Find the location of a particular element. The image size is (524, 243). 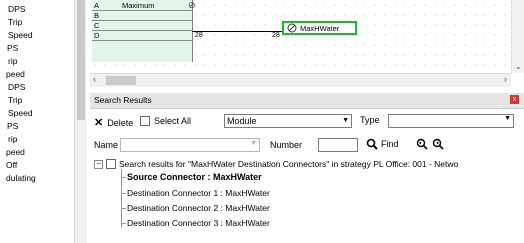

block-pins: A Maximum ⊘ B C D is located at coordinates (144, 31).